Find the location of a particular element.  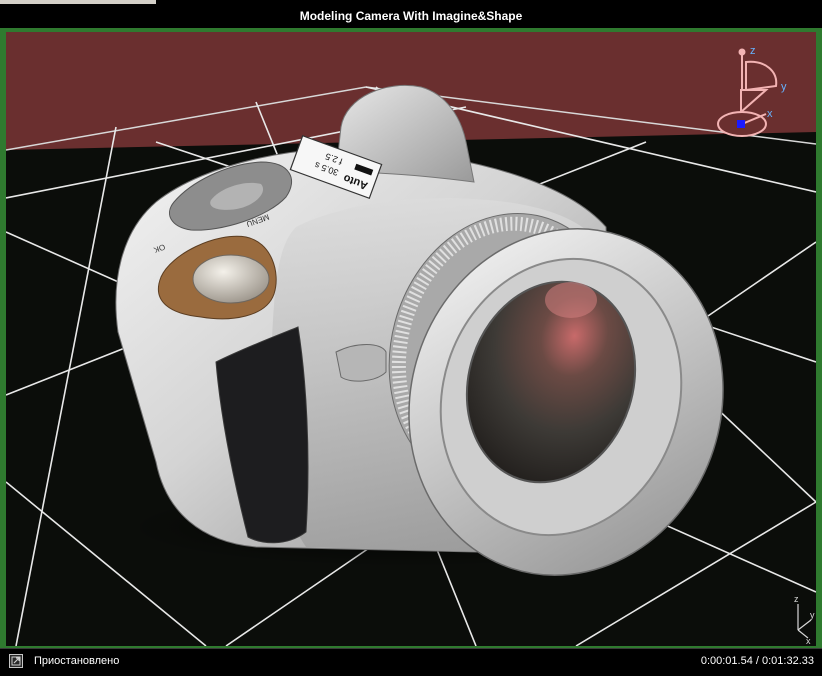

maximize-button is located at coordinates (16, 661).